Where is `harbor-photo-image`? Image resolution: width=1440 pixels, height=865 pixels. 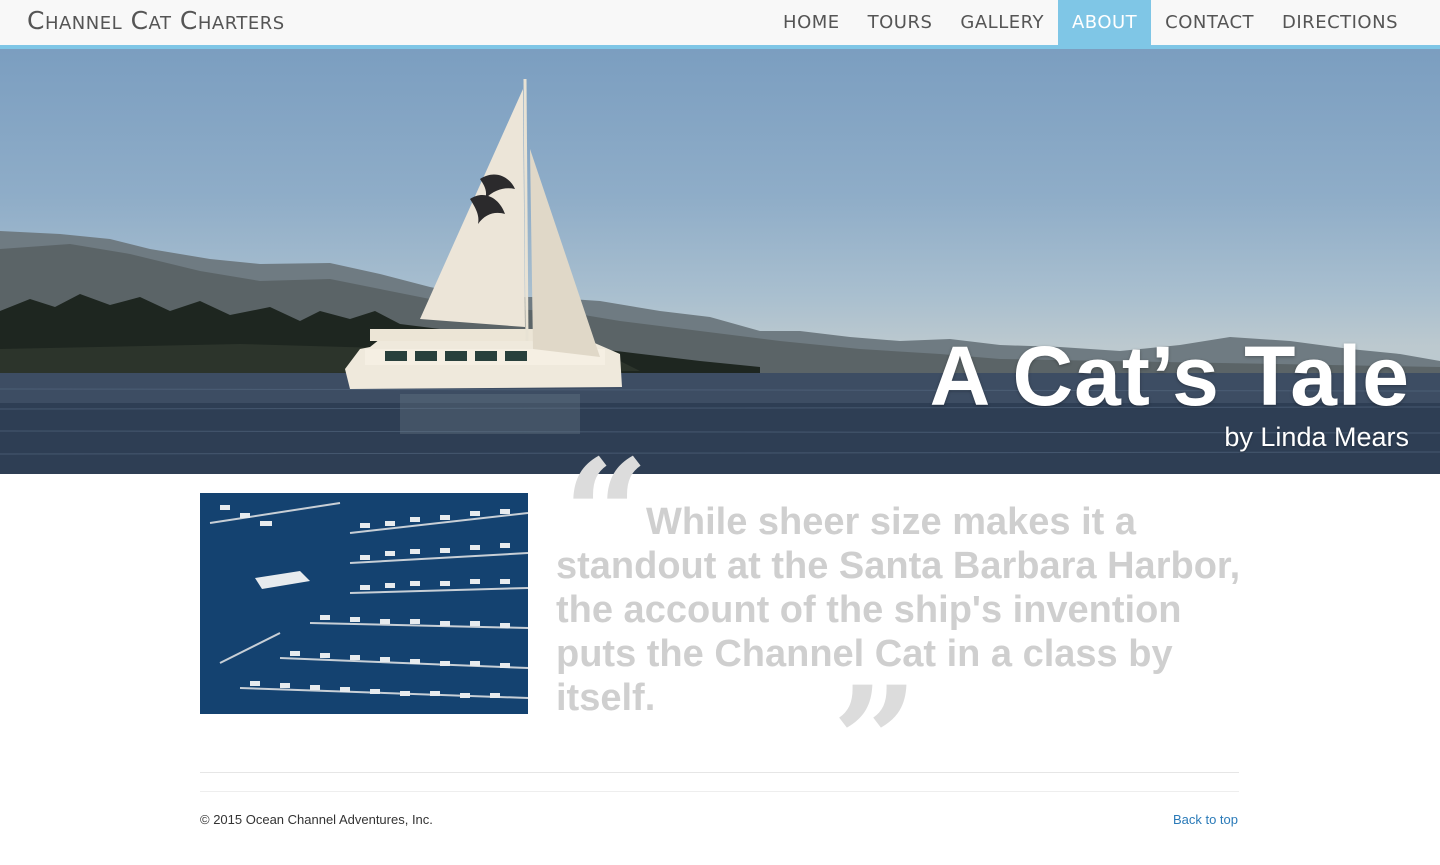 harbor-photo-image is located at coordinates (364, 603).